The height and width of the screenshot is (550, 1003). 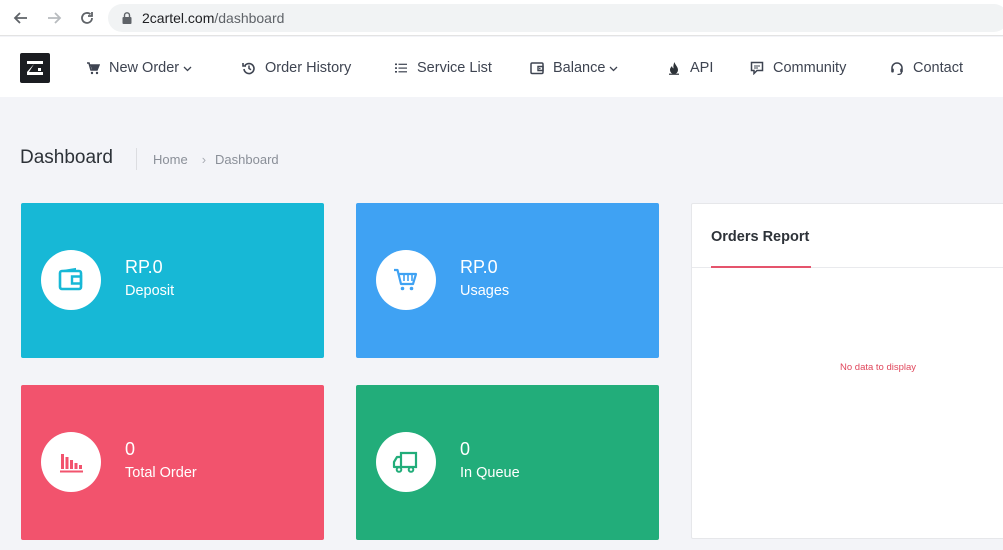 I want to click on nav-label: Balance, so click(x=579, y=68).